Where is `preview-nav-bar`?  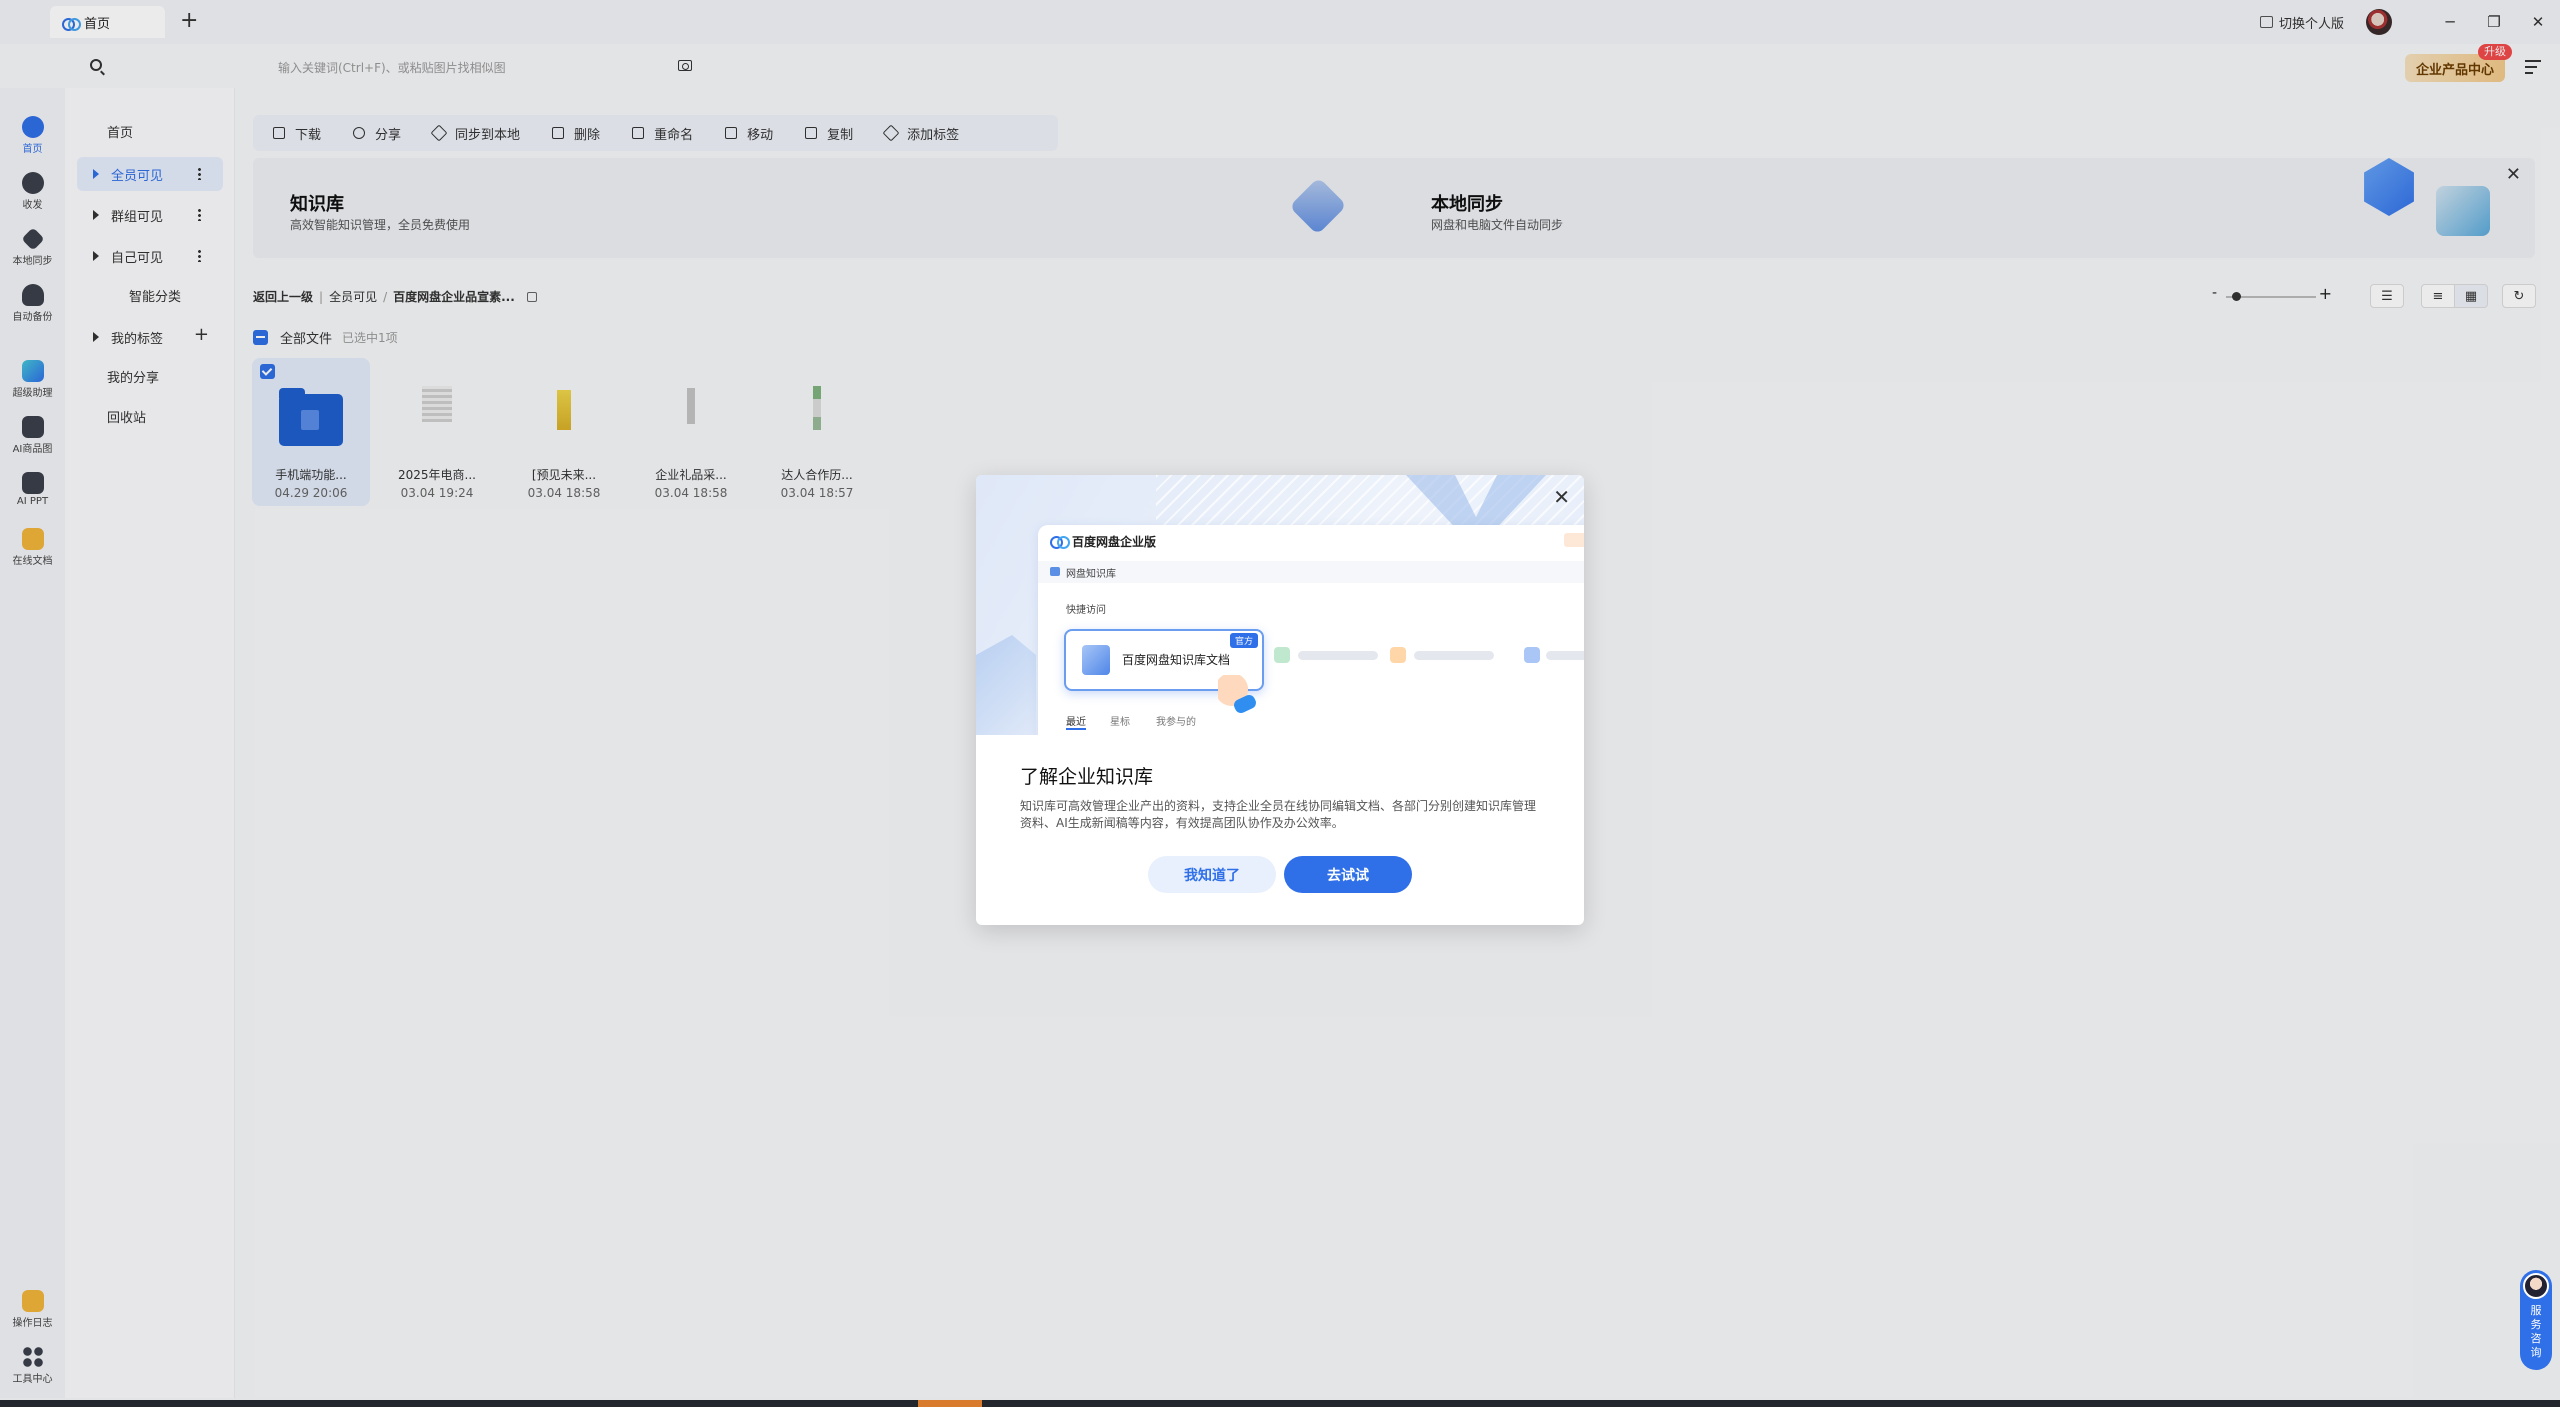 preview-nav-bar is located at coordinates (1311, 572).